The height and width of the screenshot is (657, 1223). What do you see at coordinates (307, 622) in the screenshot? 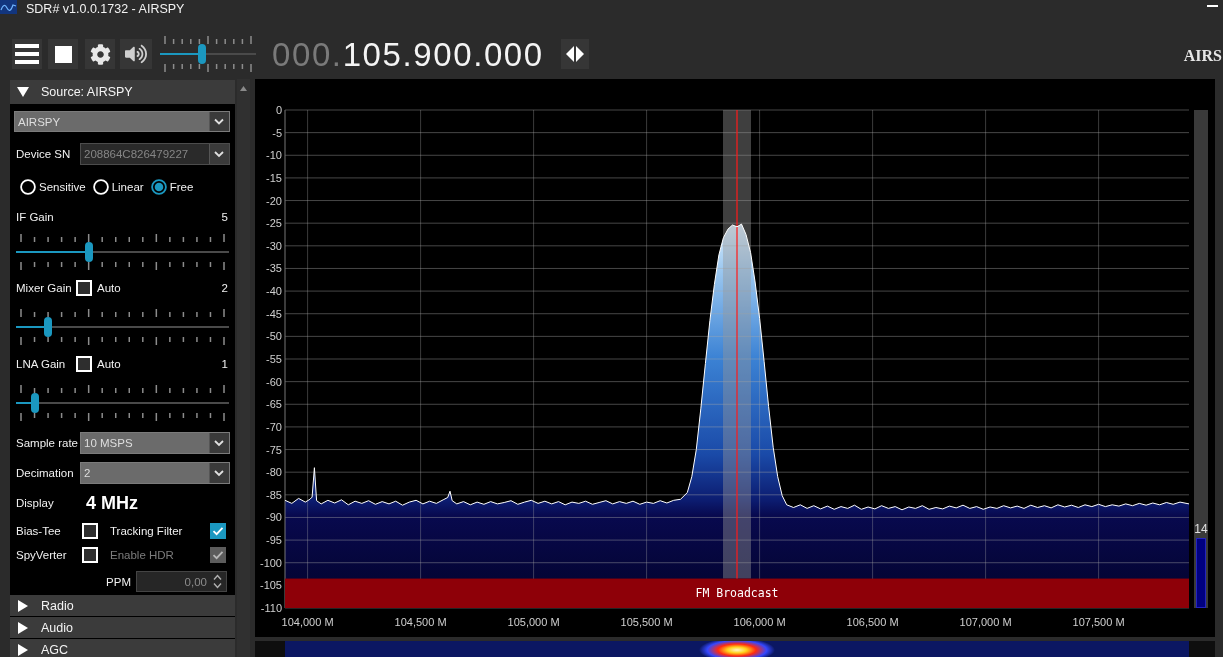
I see `axis-tick-label: 104,000 M` at bounding box center [307, 622].